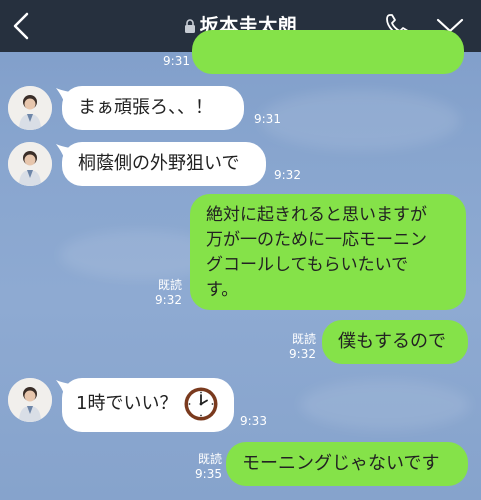 The width and height of the screenshot is (481, 500). What do you see at coordinates (222, 290) in the screenshot?
I see `message-line: す。` at bounding box center [222, 290].